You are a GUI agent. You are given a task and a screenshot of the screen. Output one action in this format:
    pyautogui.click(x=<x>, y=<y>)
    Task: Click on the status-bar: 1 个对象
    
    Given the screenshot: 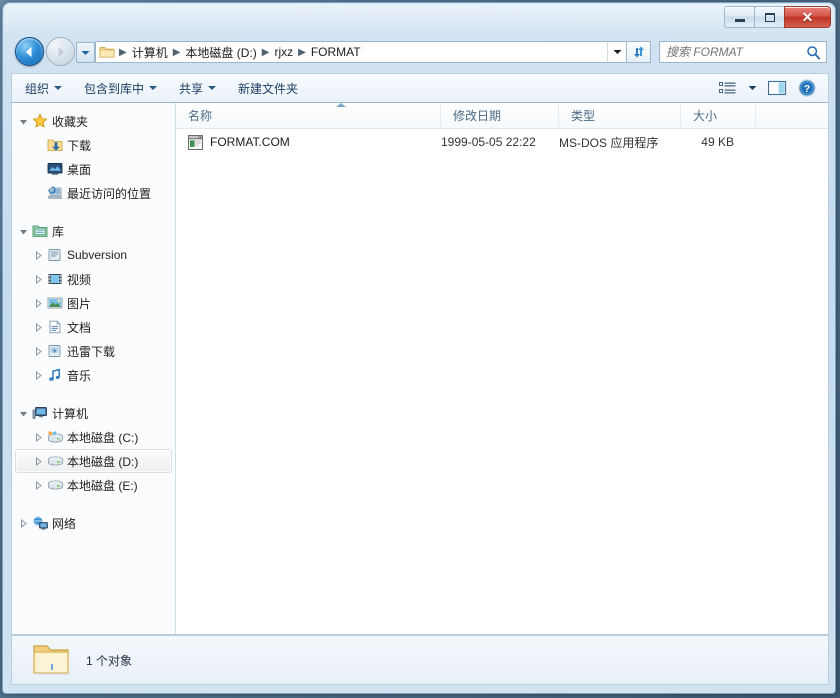 What is the action you would take?
    pyautogui.click(x=420, y=660)
    